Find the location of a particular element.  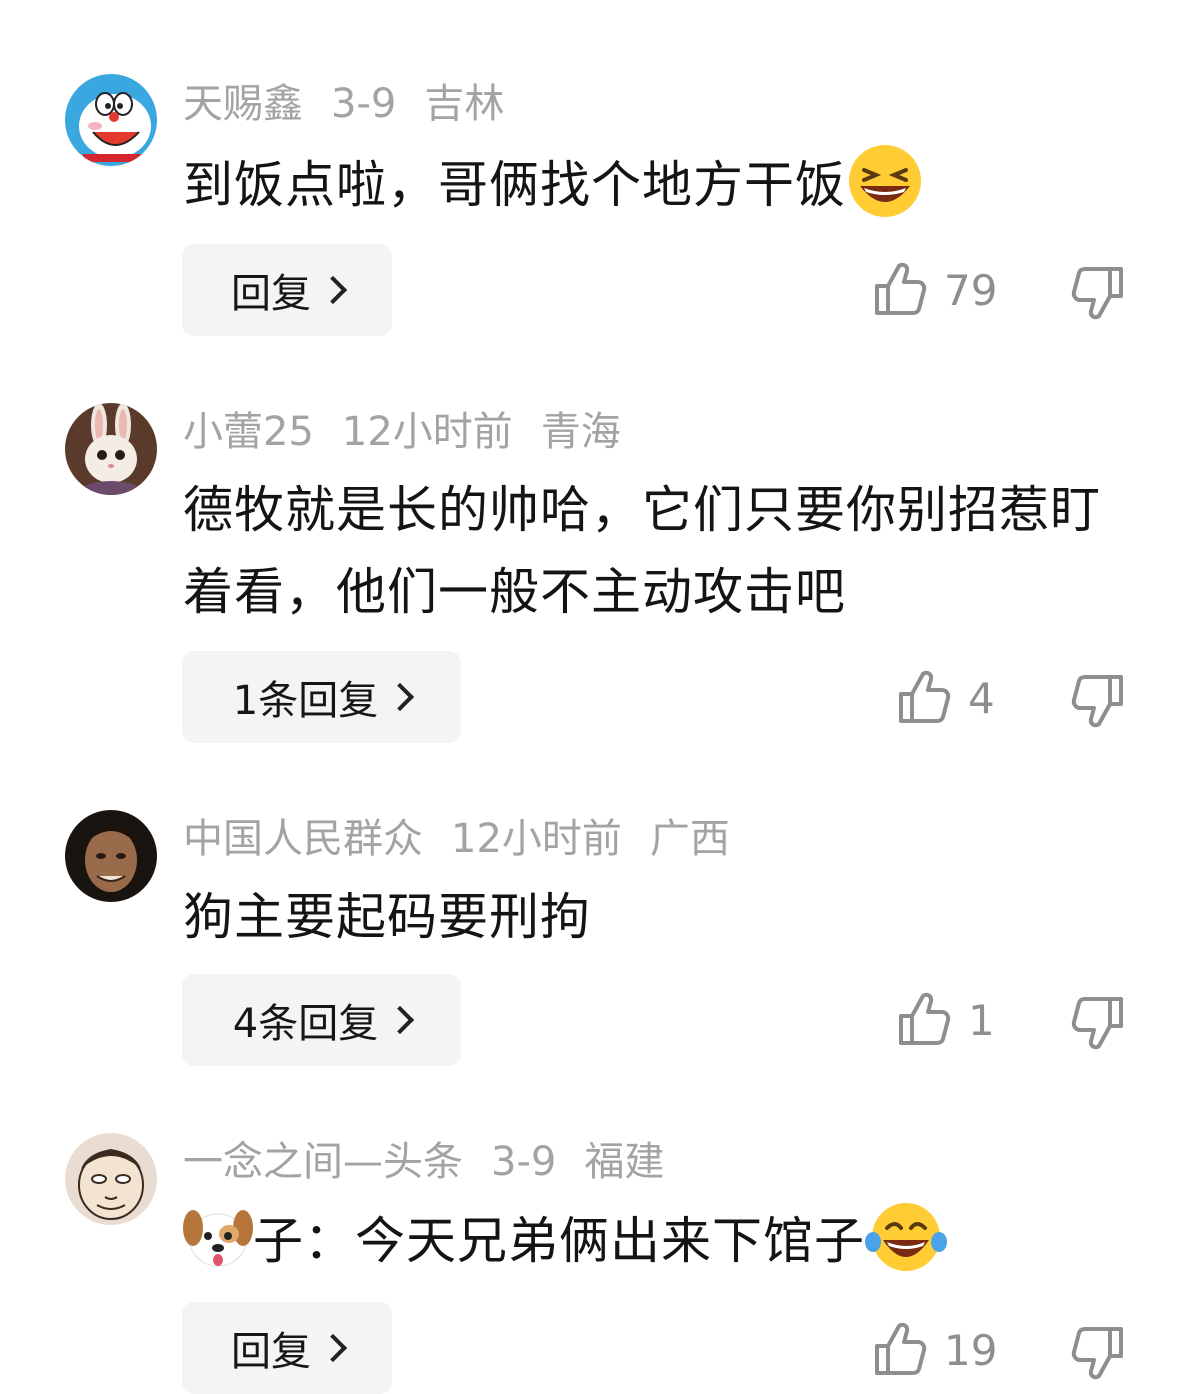

tears-of-joy-emoji is located at coordinates (906, 1237).